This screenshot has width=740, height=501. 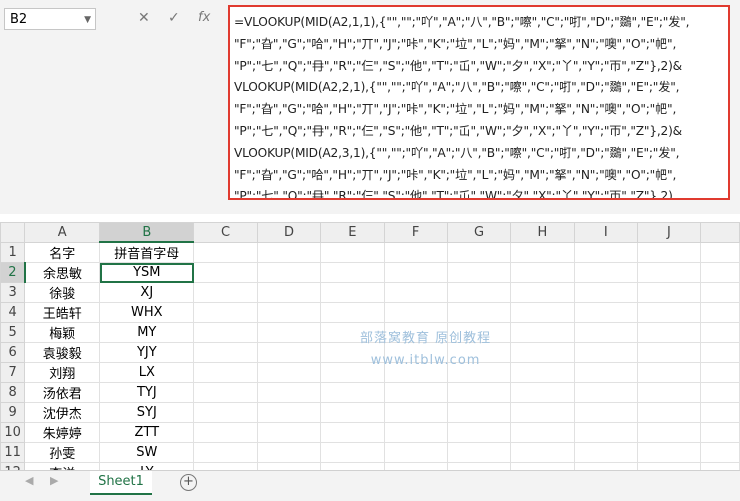 I want to click on next-sheet-icon: ▶, so click(x=54, y=480).